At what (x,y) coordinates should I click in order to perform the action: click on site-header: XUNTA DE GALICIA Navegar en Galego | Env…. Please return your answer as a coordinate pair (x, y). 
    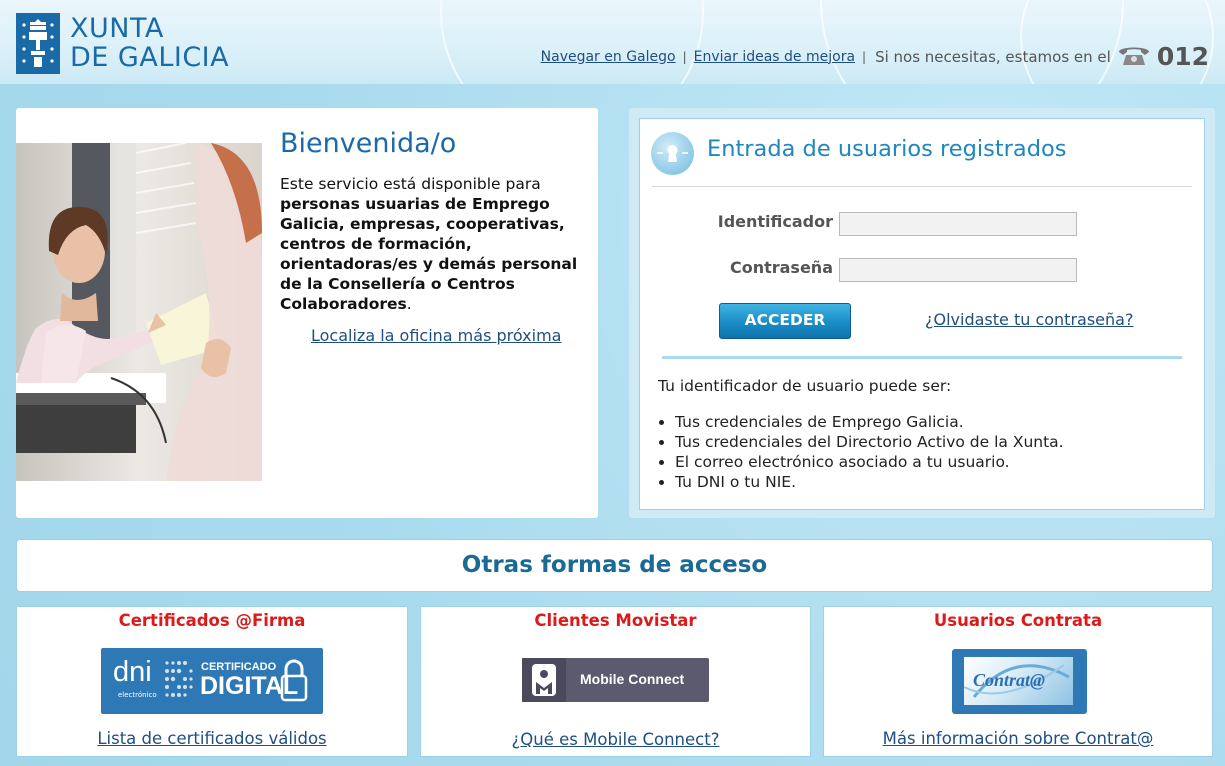
    Looking at the image, I should click on (612, 42).